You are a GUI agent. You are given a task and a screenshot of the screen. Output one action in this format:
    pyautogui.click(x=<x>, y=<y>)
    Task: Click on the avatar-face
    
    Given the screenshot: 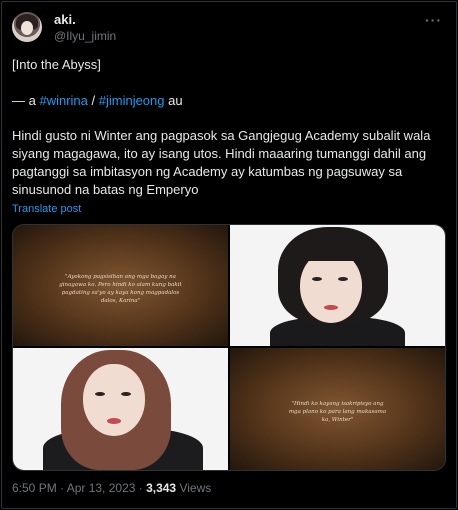 What is the action you would take?
    pyautogui.click(x=27, y=28)
    